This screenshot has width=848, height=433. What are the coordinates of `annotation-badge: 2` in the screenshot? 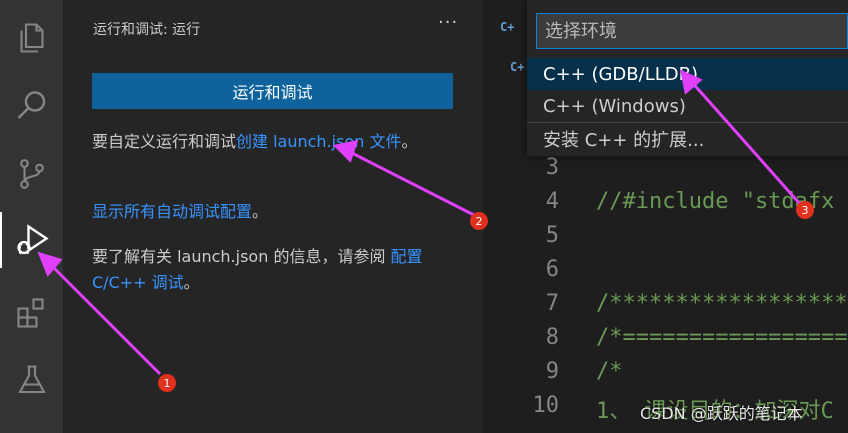 It's located at (479, 221).